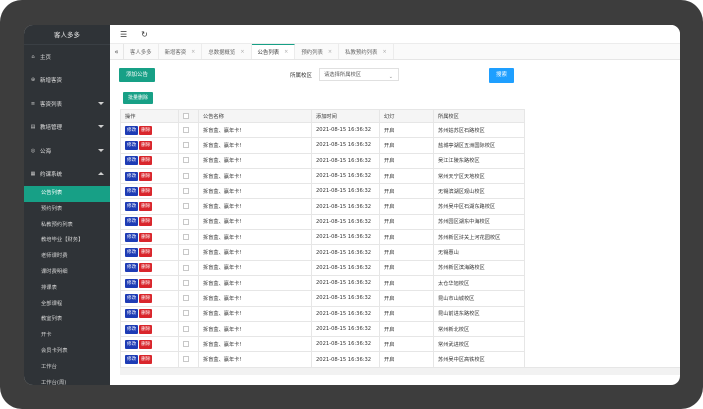 This screenshot has width=703, height=409. Describe the element at coordinates (67, 336) in the screenshot. I see `sidebar-subitem-9: 开卡` at that location.